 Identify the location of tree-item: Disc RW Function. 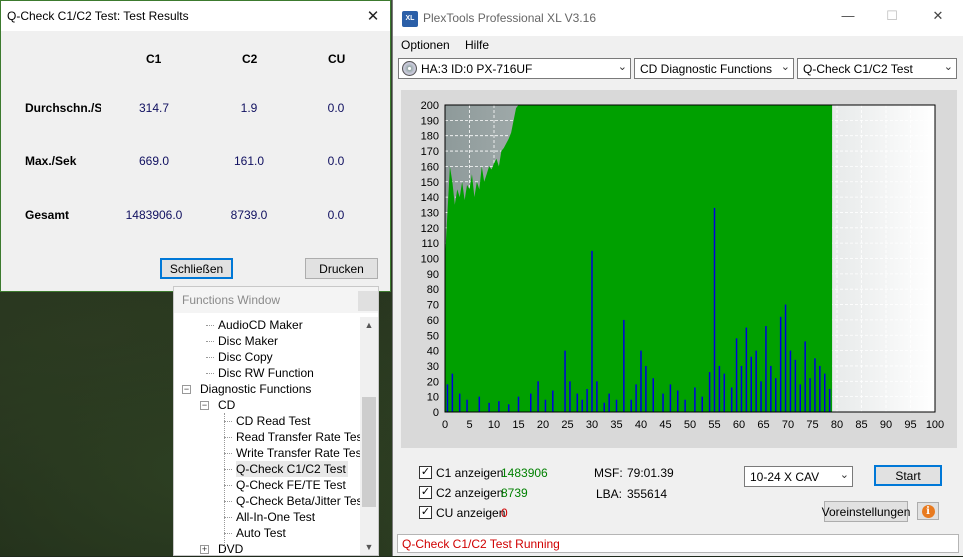
(267, 373).